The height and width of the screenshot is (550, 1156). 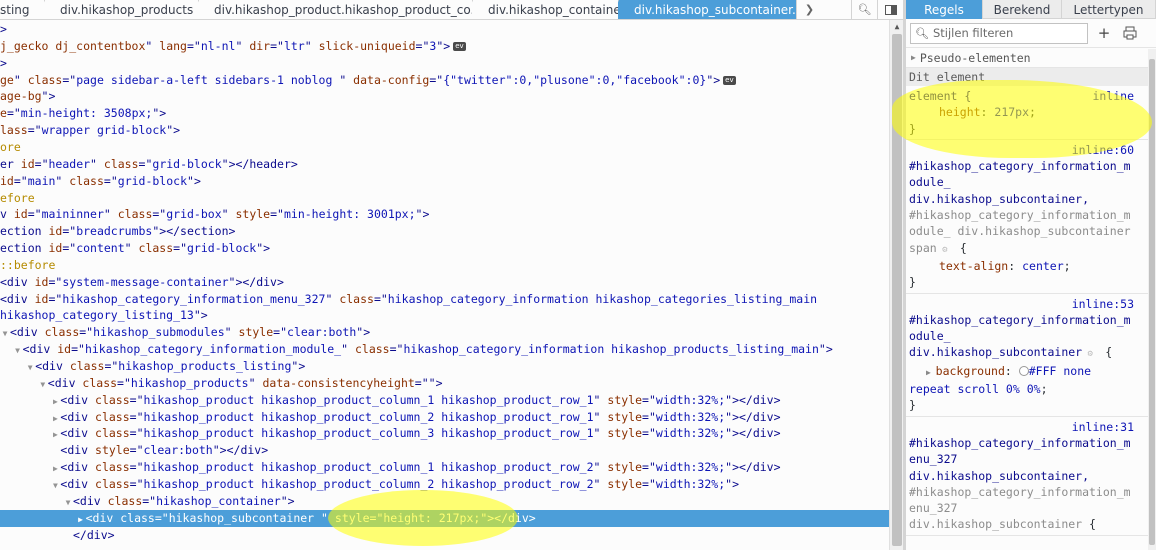 I want to click on attr-value: breadcrumbs, so click(x=114, y=231).